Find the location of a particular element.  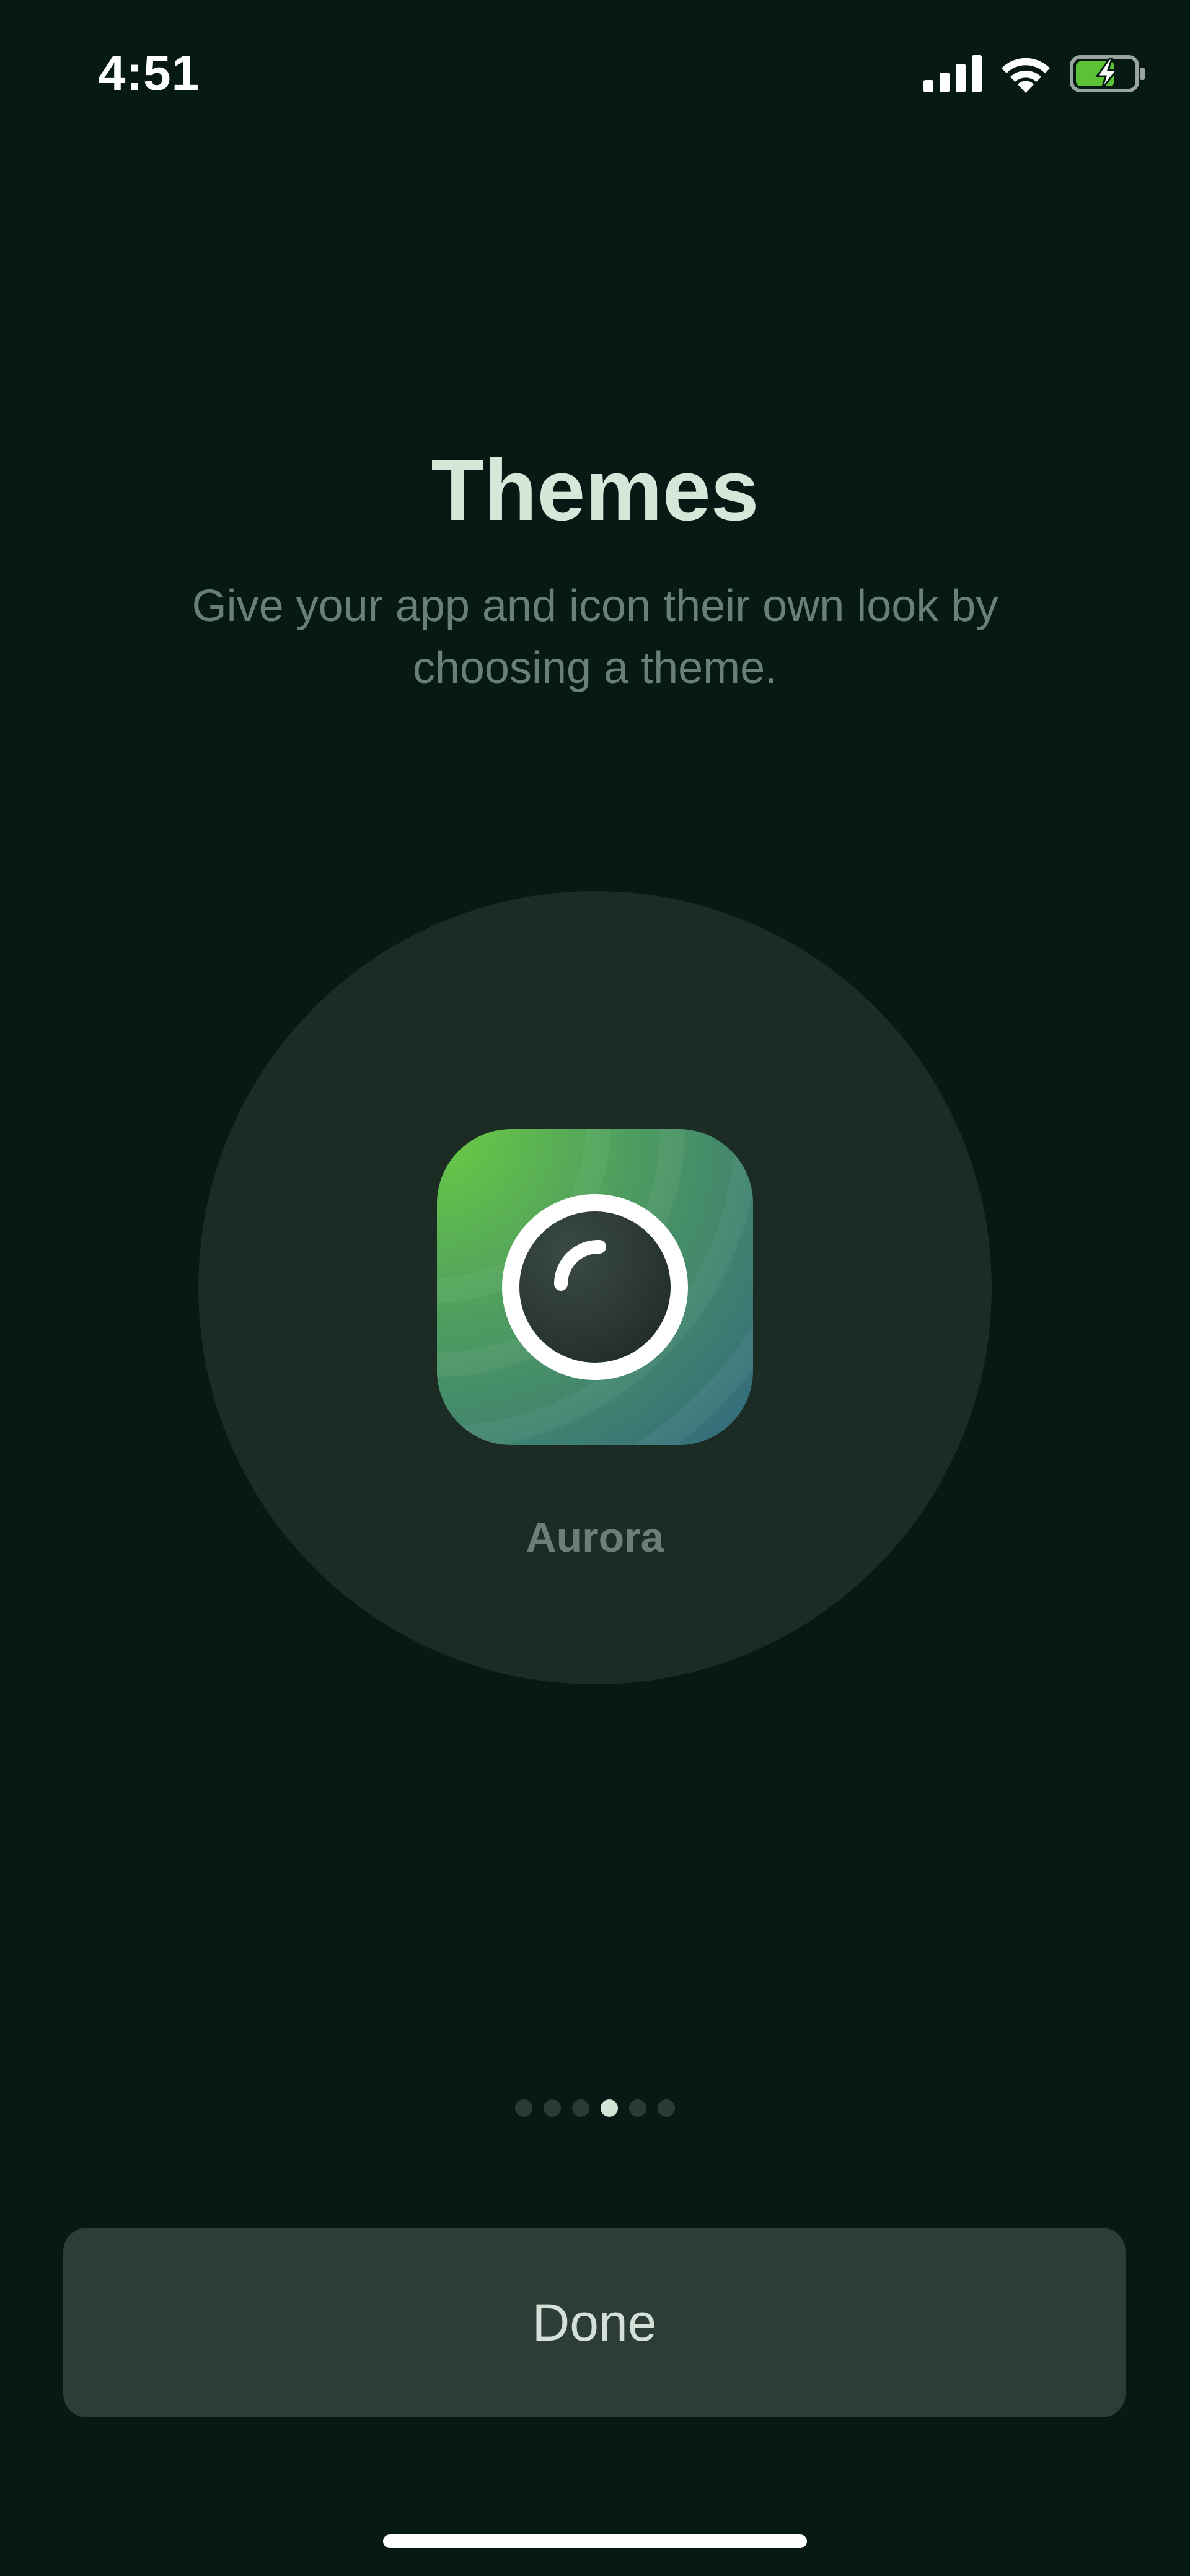

page-dot-active is located at coordinates (609, 2108).